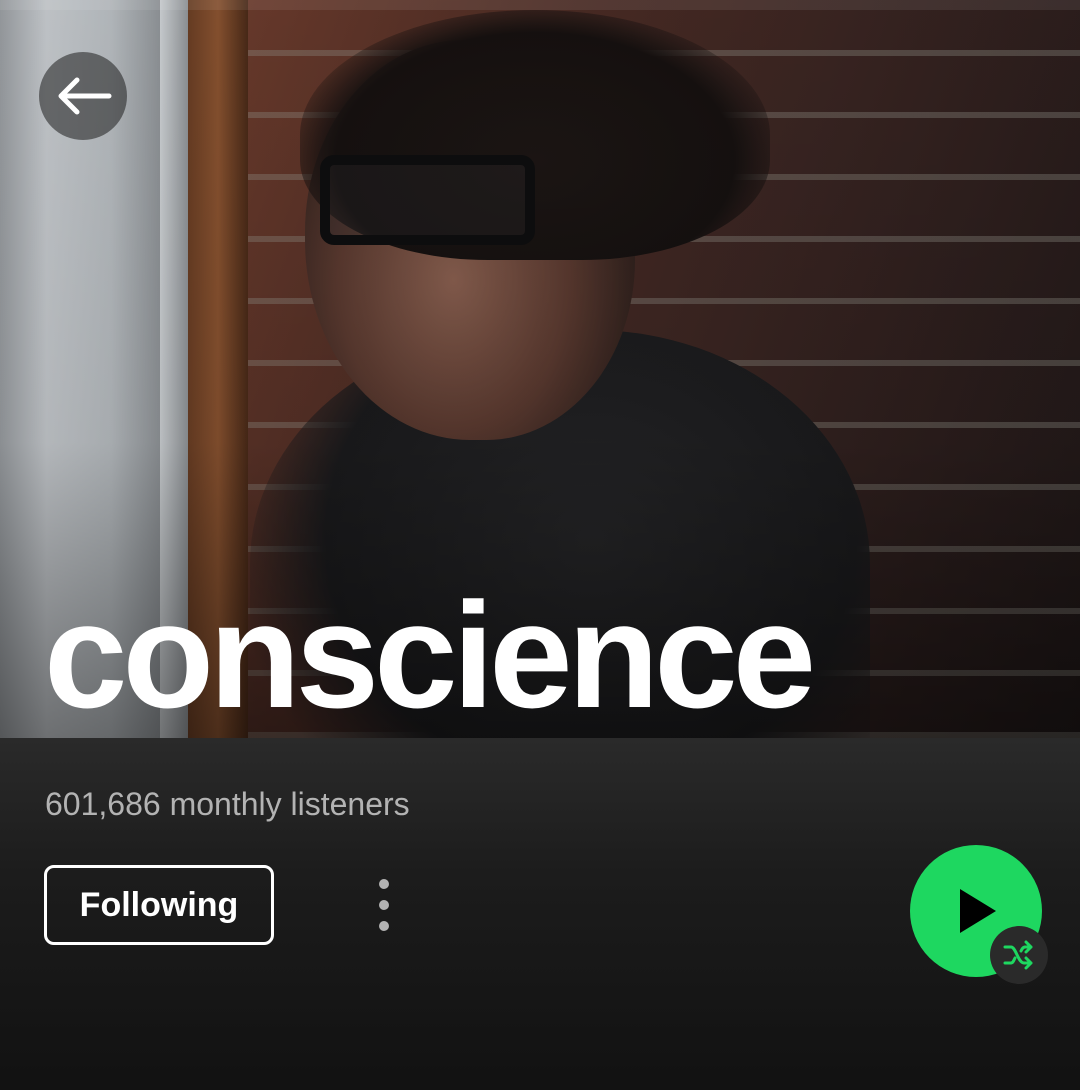 This screenshot has height=1090, width=1080. What do you see at coordinates (562, 1075) in the screenshot?
I see `related-row-cutoff` at bounding box center [562, 1075].